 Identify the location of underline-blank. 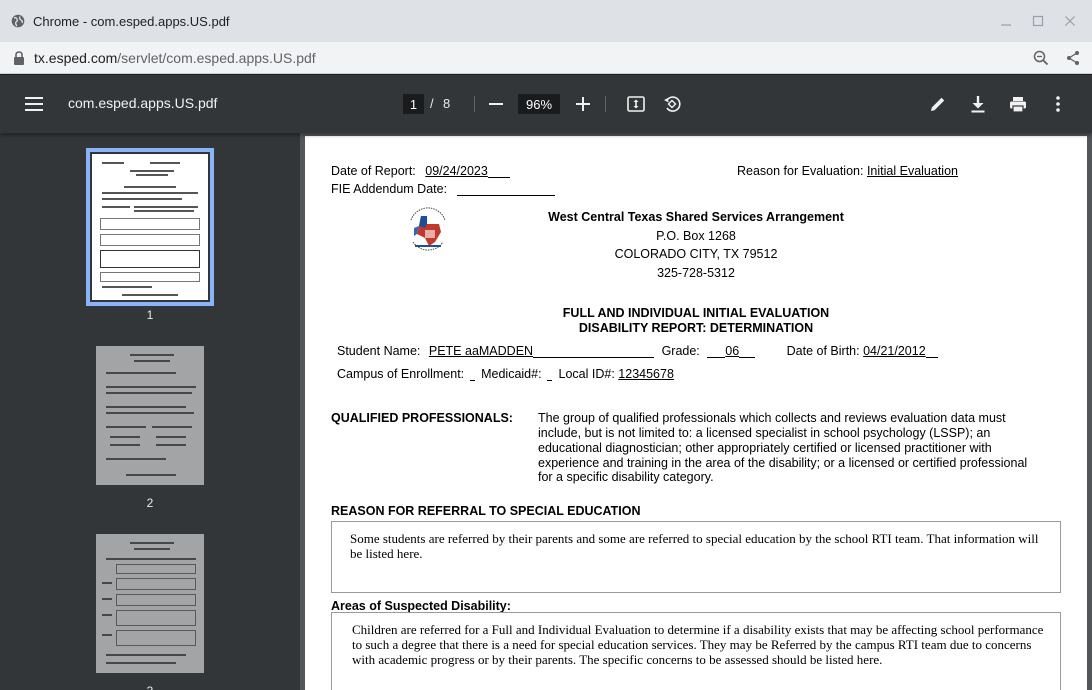
(716, 352).